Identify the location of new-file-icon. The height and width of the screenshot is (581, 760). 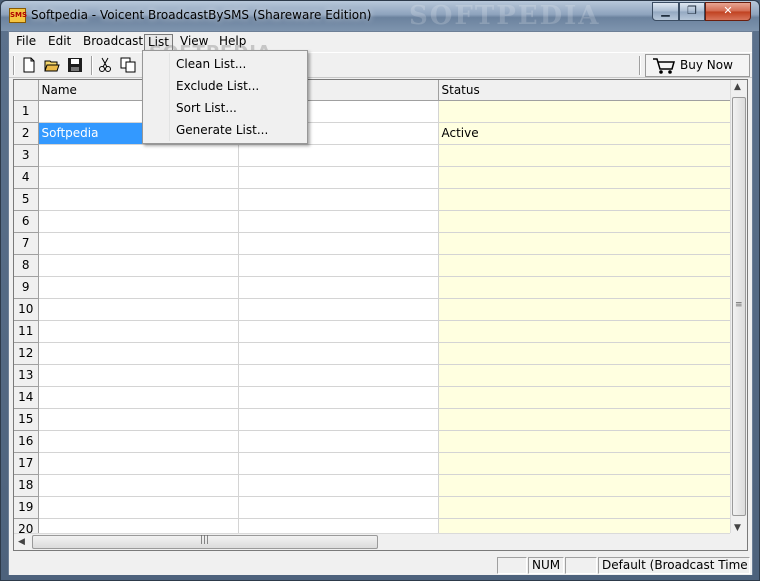
(29, 65).